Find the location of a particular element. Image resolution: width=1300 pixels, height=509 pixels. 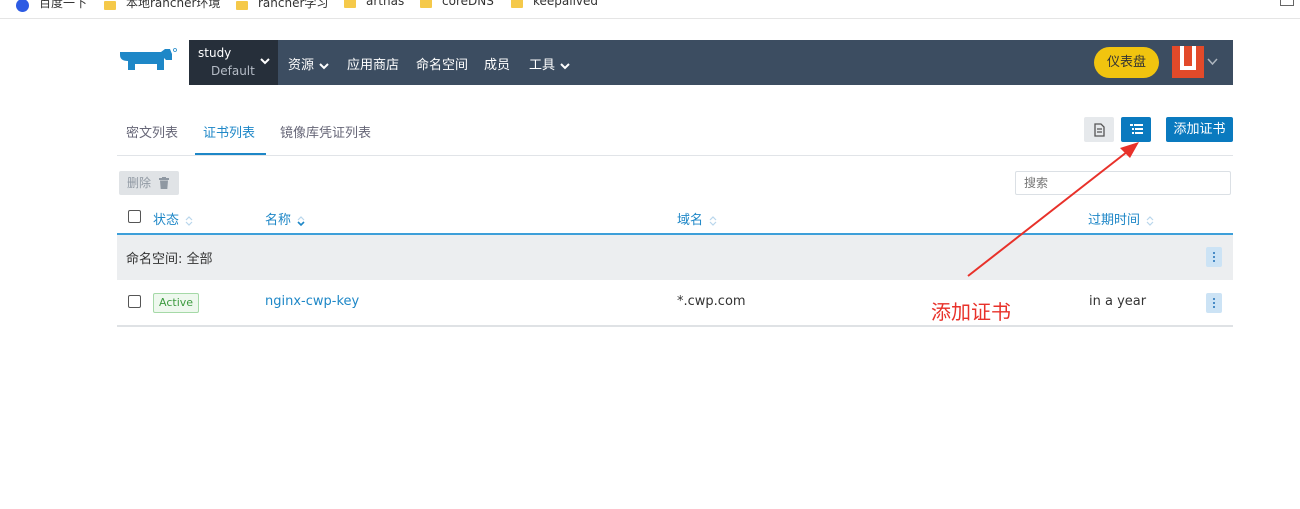

search-input is located at coordinates (1123, 183).